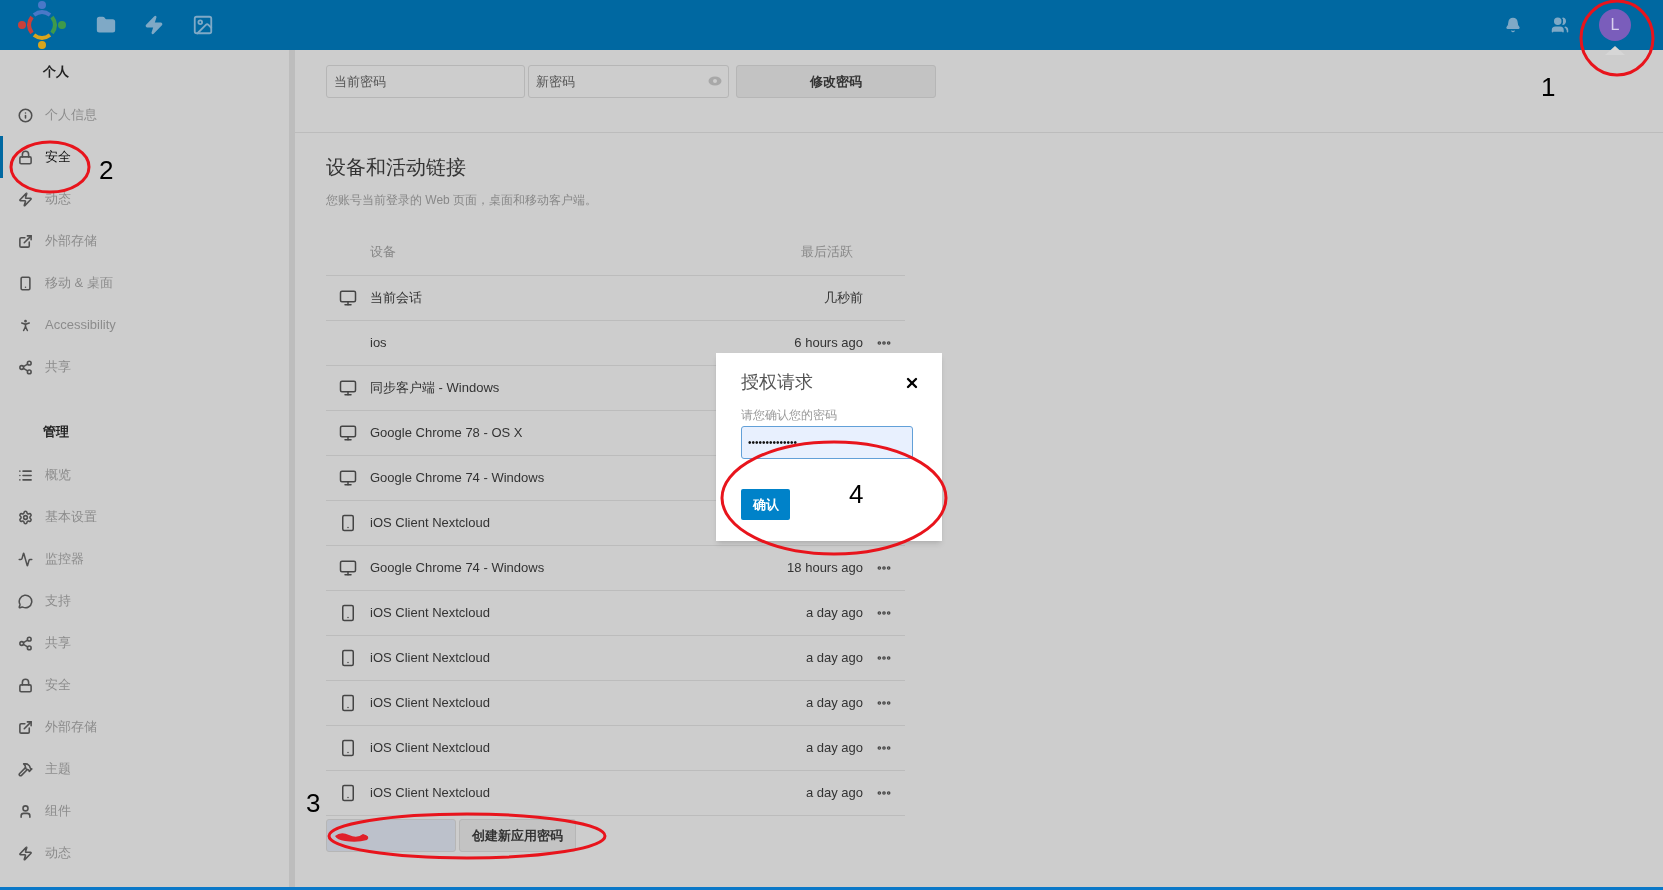  What do you see at coordinates (789, 415) in the screenshot?
I see `dialog-label: 请您确认您的密码` at bounding box center [789, 415].